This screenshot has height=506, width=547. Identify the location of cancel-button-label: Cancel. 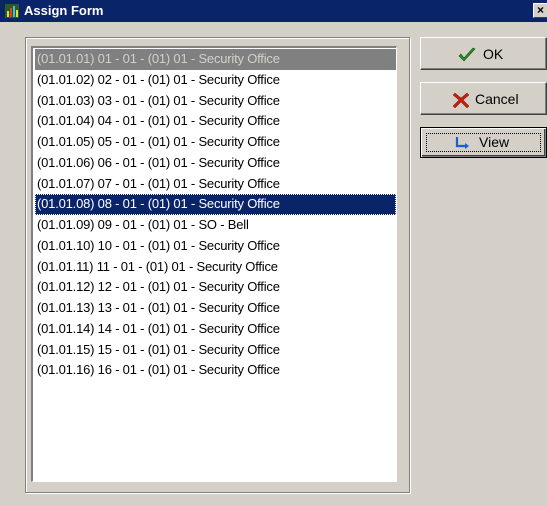
(497, 99).